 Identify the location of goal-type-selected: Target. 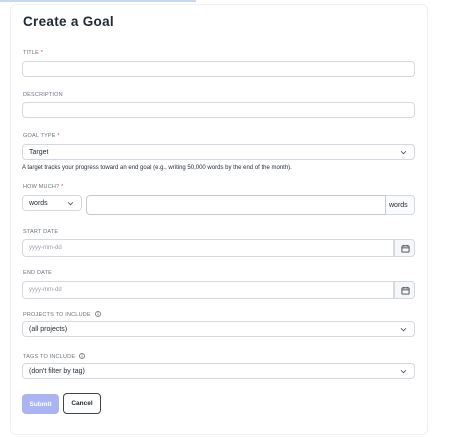
(39, 152).